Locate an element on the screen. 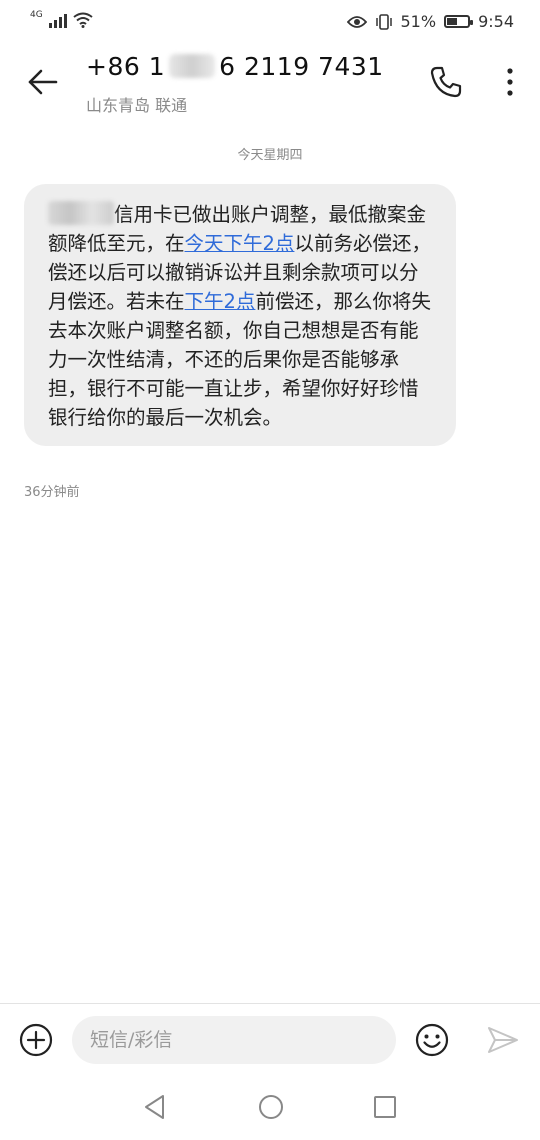 This screenshot has height=1140, width=540. add-circle-icon is located at coordinates (36, 1040).